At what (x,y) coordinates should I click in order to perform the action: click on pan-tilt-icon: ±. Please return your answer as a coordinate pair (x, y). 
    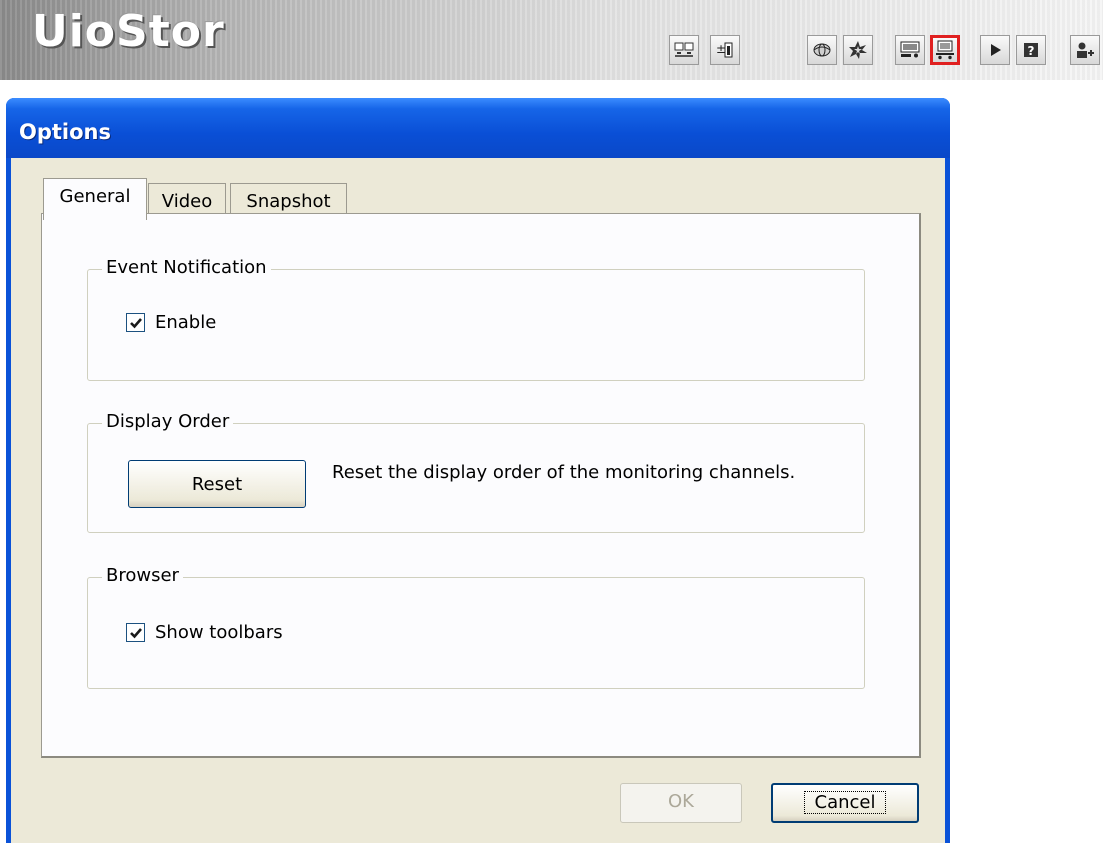
    Looking at the image, I should click on (724, 50).